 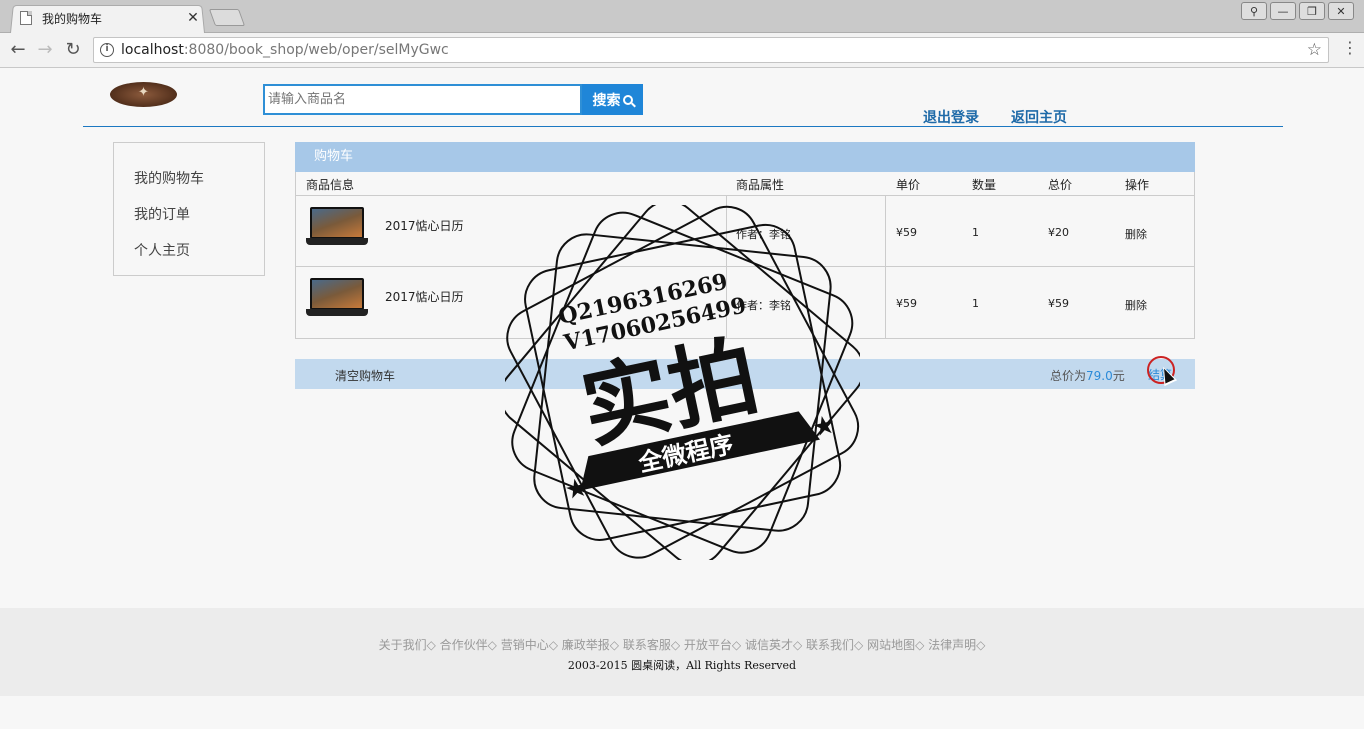 What do you see at coordinates (152, 50) in the screenshot?
I see `url-host: localhost` at bounding box center [152, 50].